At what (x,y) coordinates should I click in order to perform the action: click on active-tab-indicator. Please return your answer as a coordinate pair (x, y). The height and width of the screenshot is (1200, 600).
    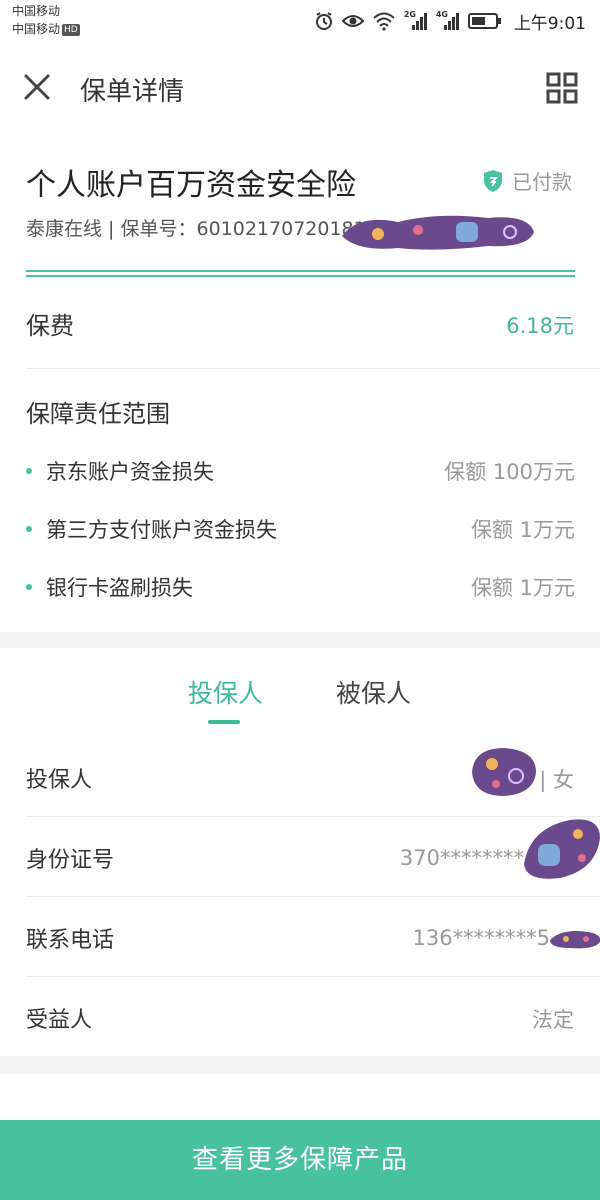
    Looking at the image, I should click on (224, 722).